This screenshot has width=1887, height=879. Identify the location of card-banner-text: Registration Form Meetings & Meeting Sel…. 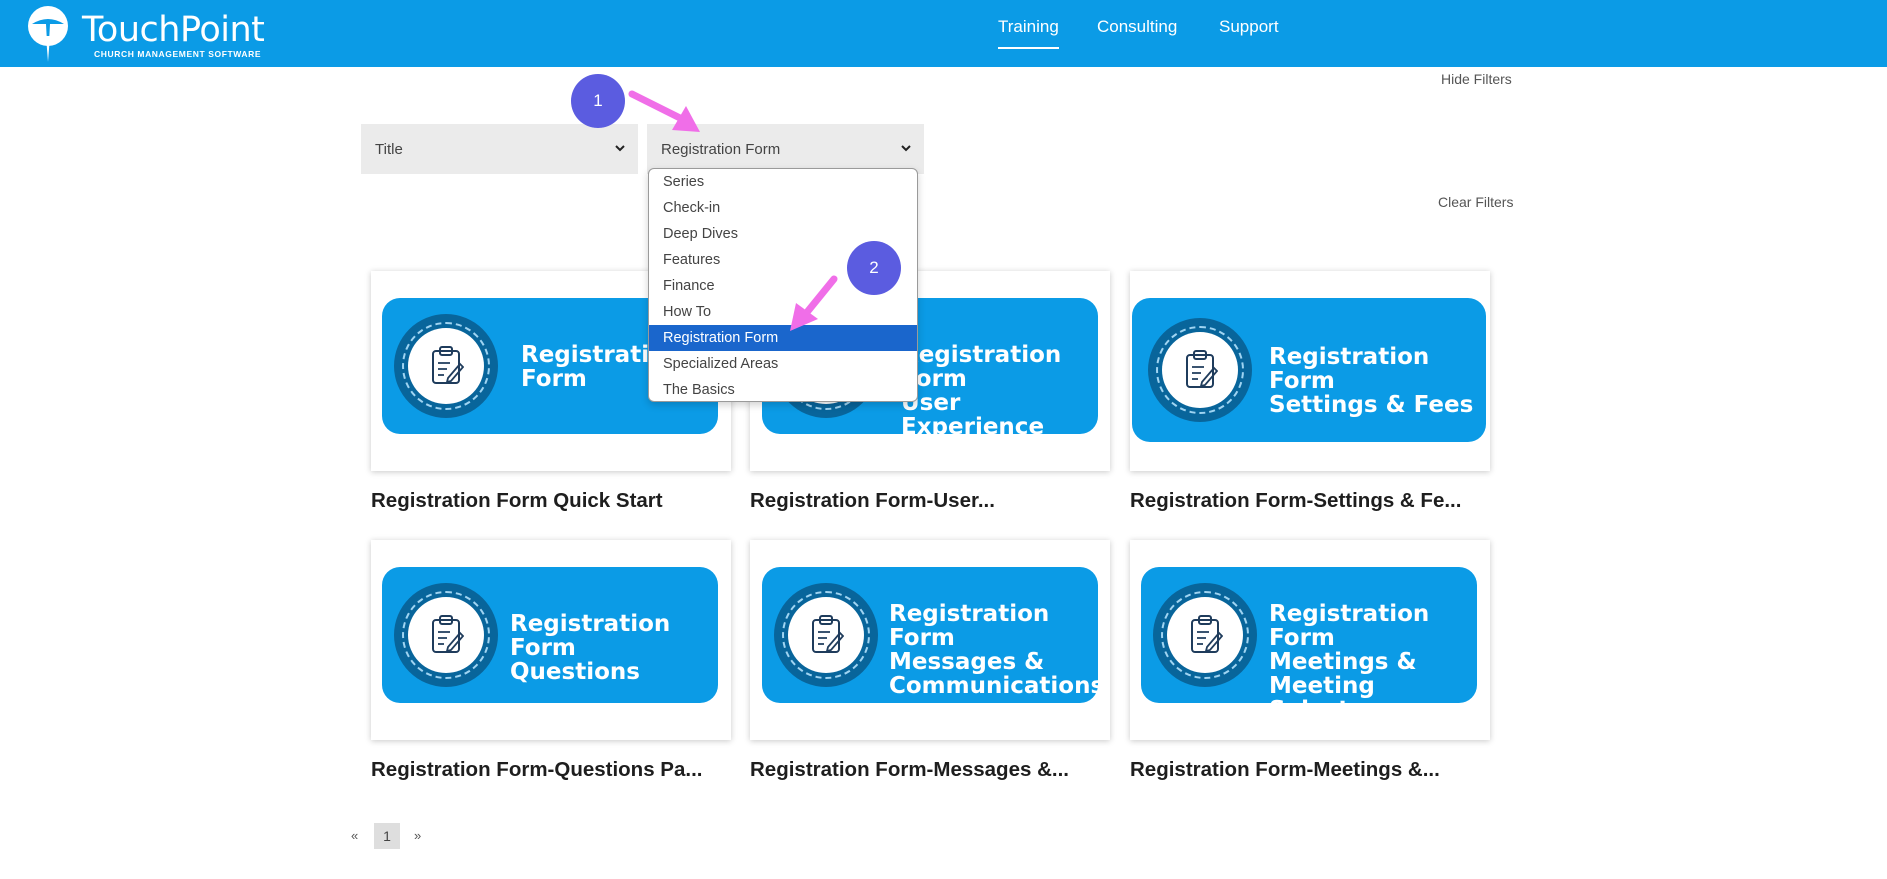
(1349, 662).